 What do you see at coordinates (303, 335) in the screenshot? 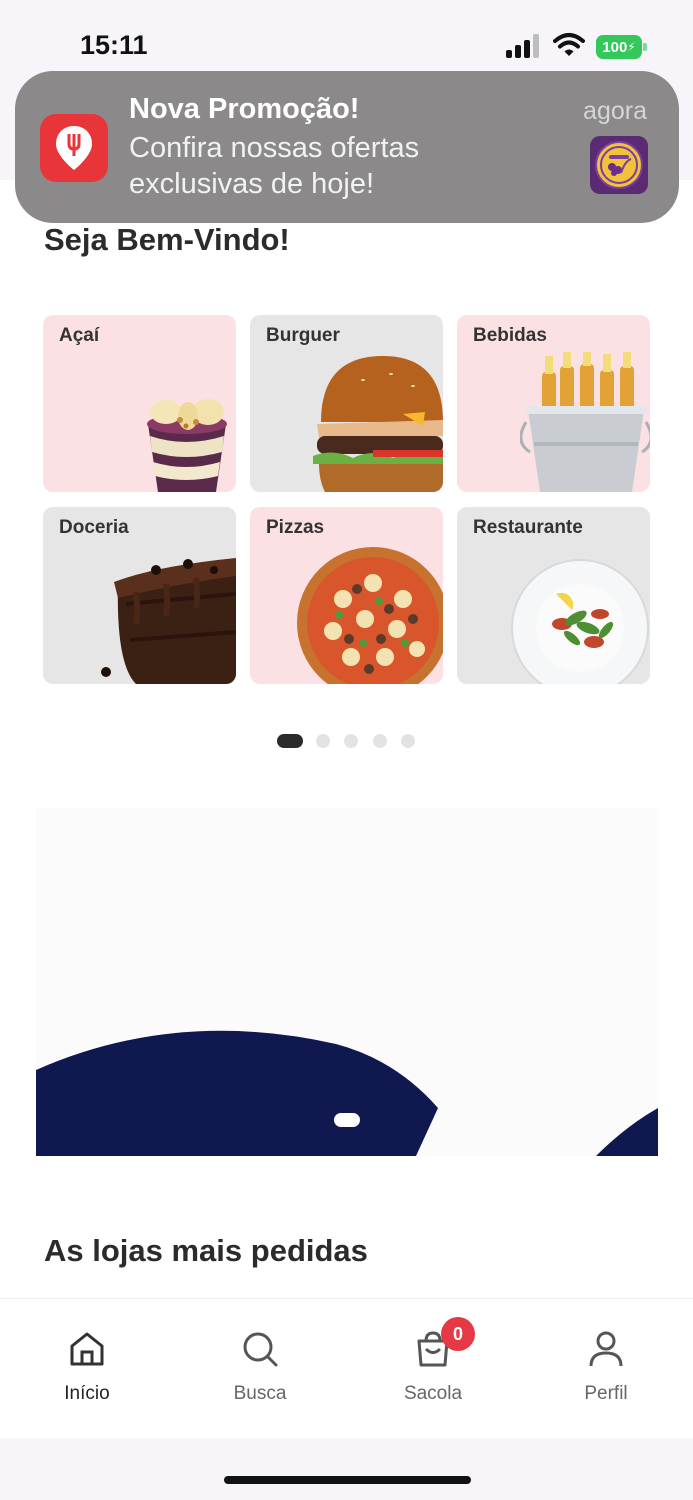
I see `category-label: Burguer` at bounding box center [303, 335].